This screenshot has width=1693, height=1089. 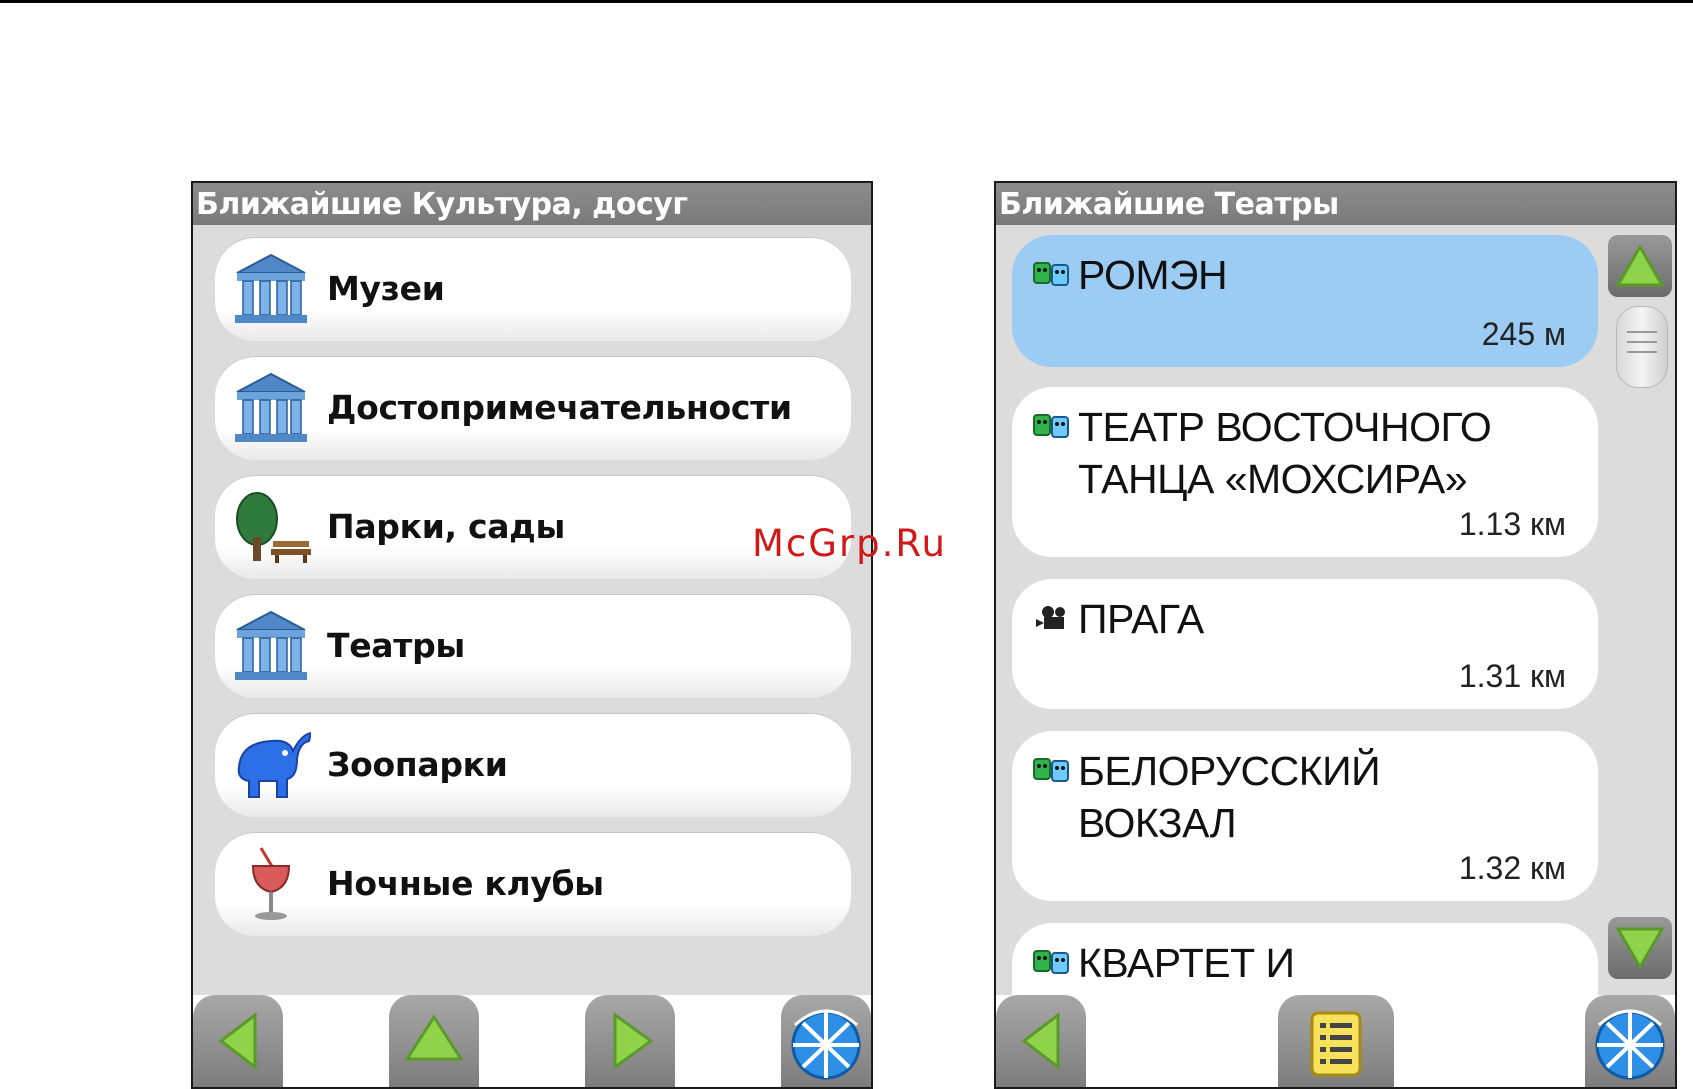 I want to click on elephant-icon, so click(x=272, y=765).